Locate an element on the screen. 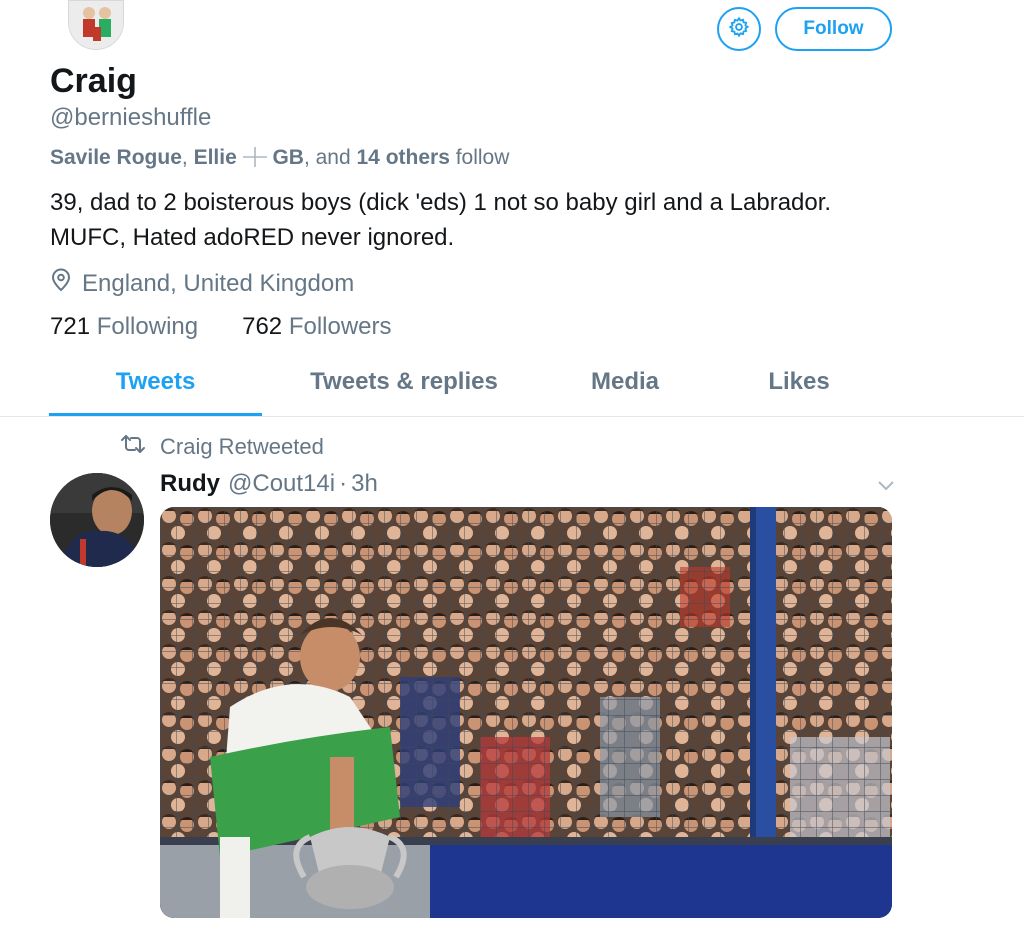 Image resolution: width=1024 pixels, height=938 pixels. follower-name-2: Ellie is located at coordinates (215, 157).